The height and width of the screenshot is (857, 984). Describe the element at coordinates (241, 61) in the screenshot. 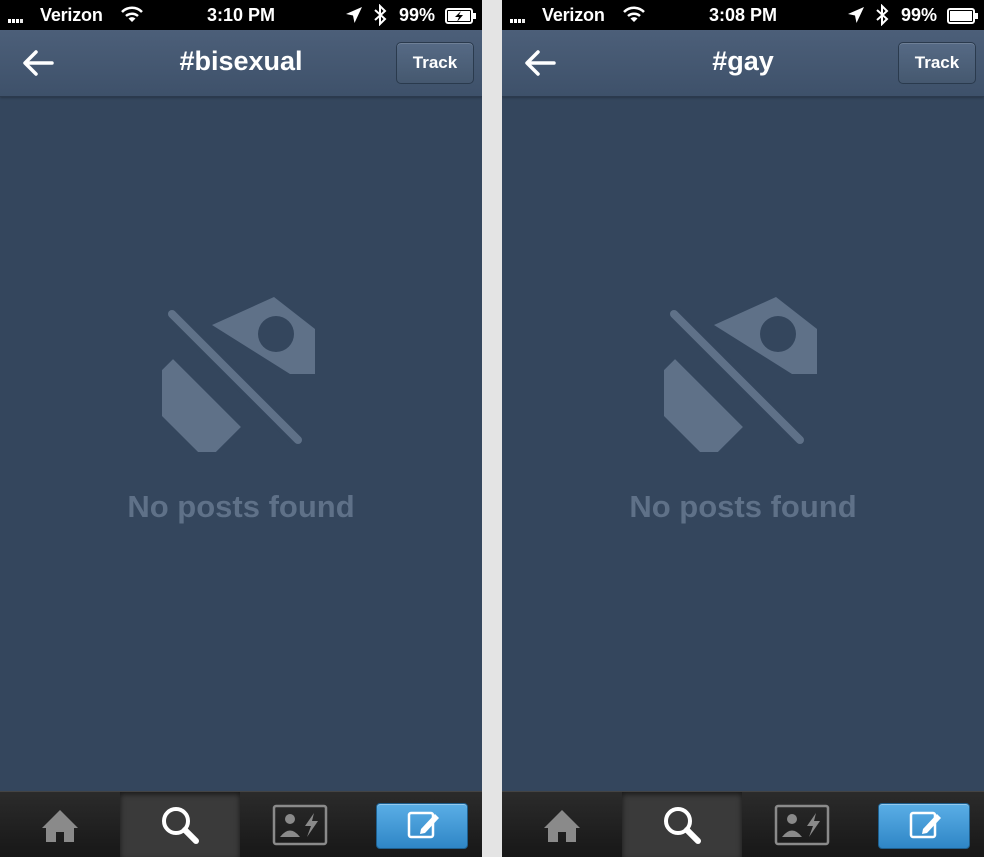

I see `page-title: #bisexual` at that location.